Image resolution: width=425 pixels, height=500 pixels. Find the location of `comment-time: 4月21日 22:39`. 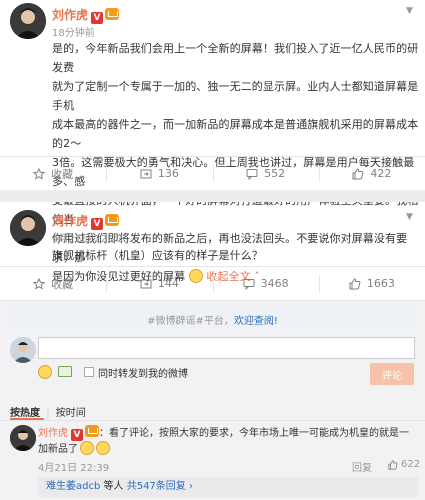

comment-time: 4月21日 22:39 is located at coordinates (74, 468).